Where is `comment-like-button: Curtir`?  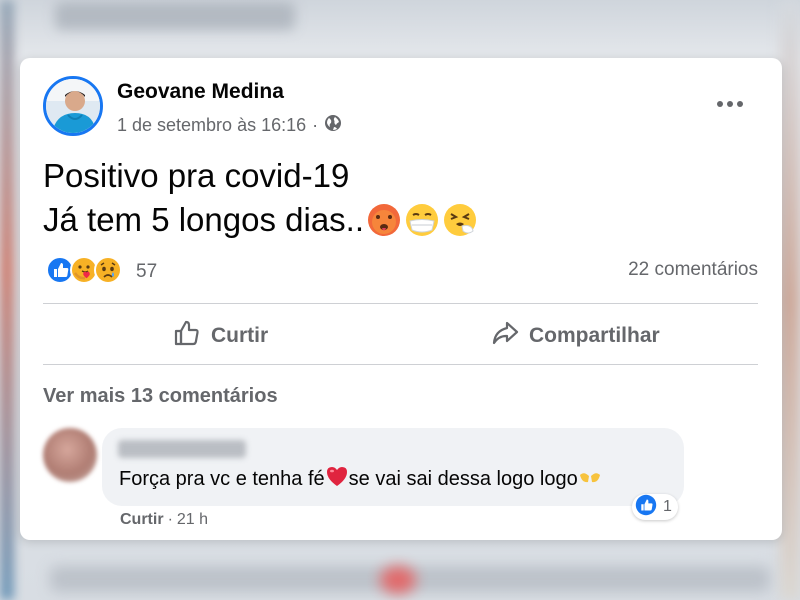 comment-like-button: Curtir is located at coordinates (142, 520).